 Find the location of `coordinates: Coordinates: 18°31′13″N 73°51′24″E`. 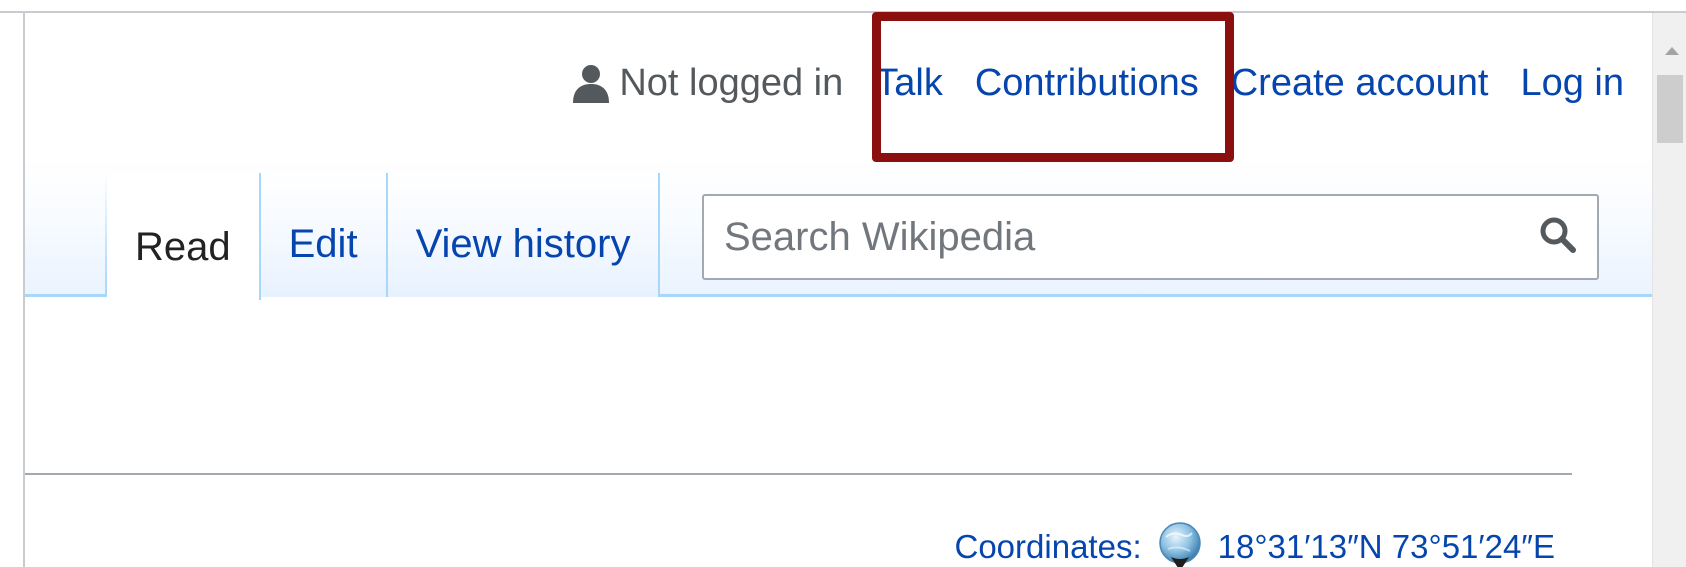

coordinates: Coordinates: 18°31′13″N 73°51′24″E is located at coordinates (1254, 543).